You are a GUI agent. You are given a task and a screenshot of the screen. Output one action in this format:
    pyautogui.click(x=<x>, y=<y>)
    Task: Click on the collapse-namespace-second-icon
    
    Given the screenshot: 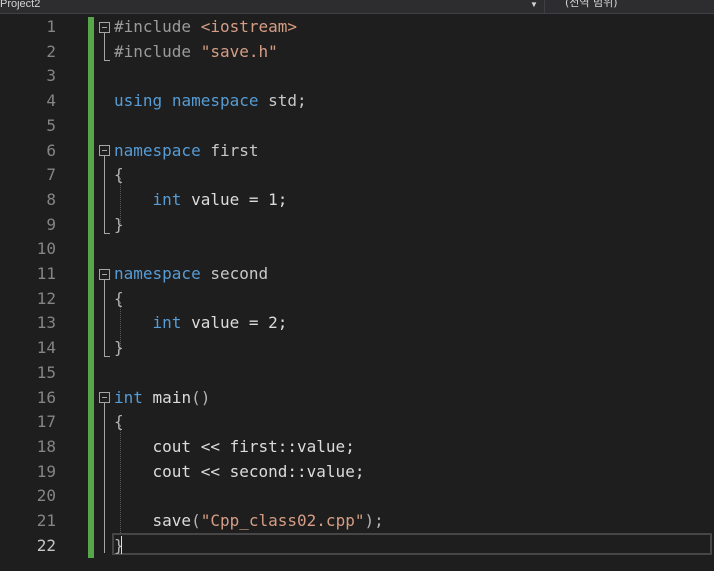 What is the action you would take?
    pyautogui.click(x=104, y=274)
    